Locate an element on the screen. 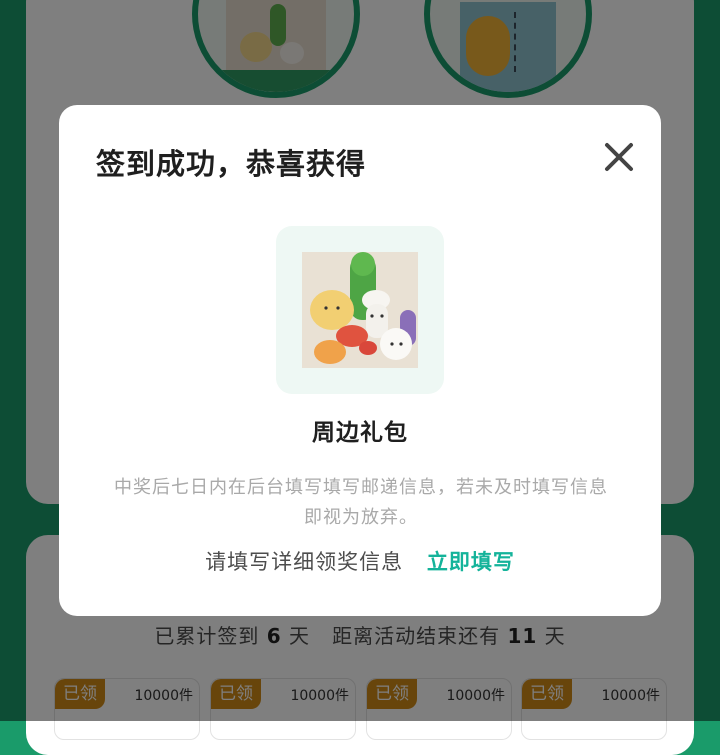 This screenshot has height=755, width=720. prize-image-frame is located at coordinates (360, 310).